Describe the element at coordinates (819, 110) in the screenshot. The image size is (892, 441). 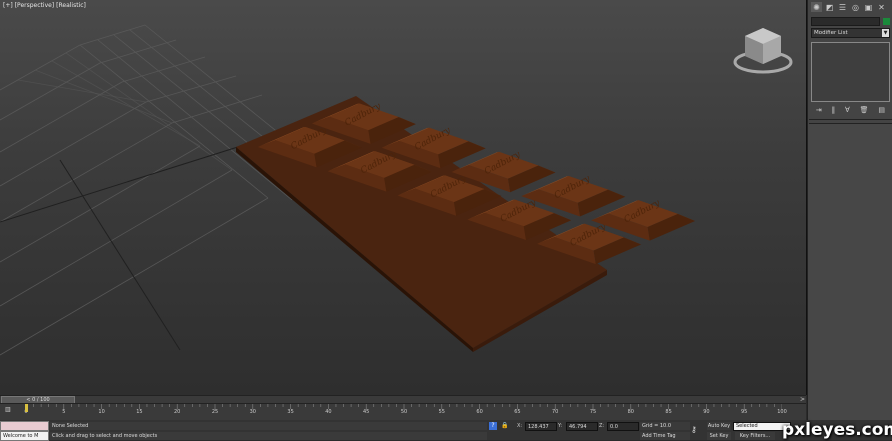
I see `pin-stack-icon: ⇥` at that location.